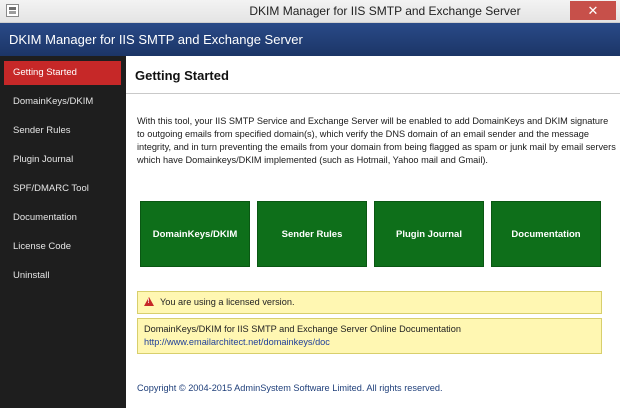 Image resolution: width=620 pixels, height=408 pixels. I want to click on license-notice-text: You are using a licensed version., so click(227, 302).